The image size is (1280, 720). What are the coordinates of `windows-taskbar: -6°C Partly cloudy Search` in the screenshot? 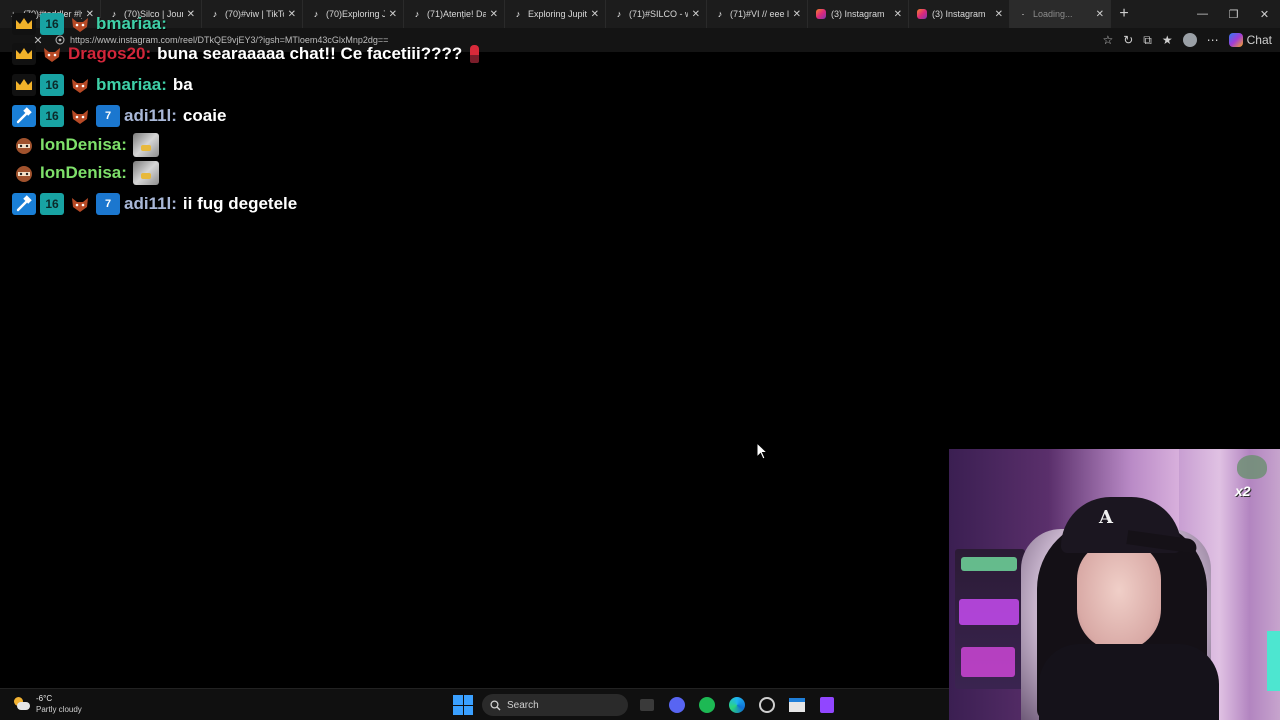 It's located at (474, 704).